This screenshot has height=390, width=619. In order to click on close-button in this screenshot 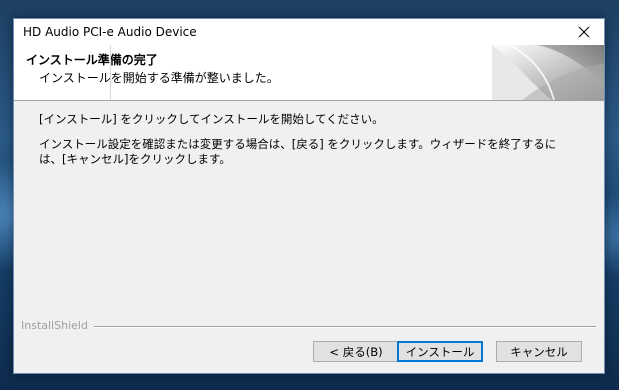, I will do `click(584, 32)`.